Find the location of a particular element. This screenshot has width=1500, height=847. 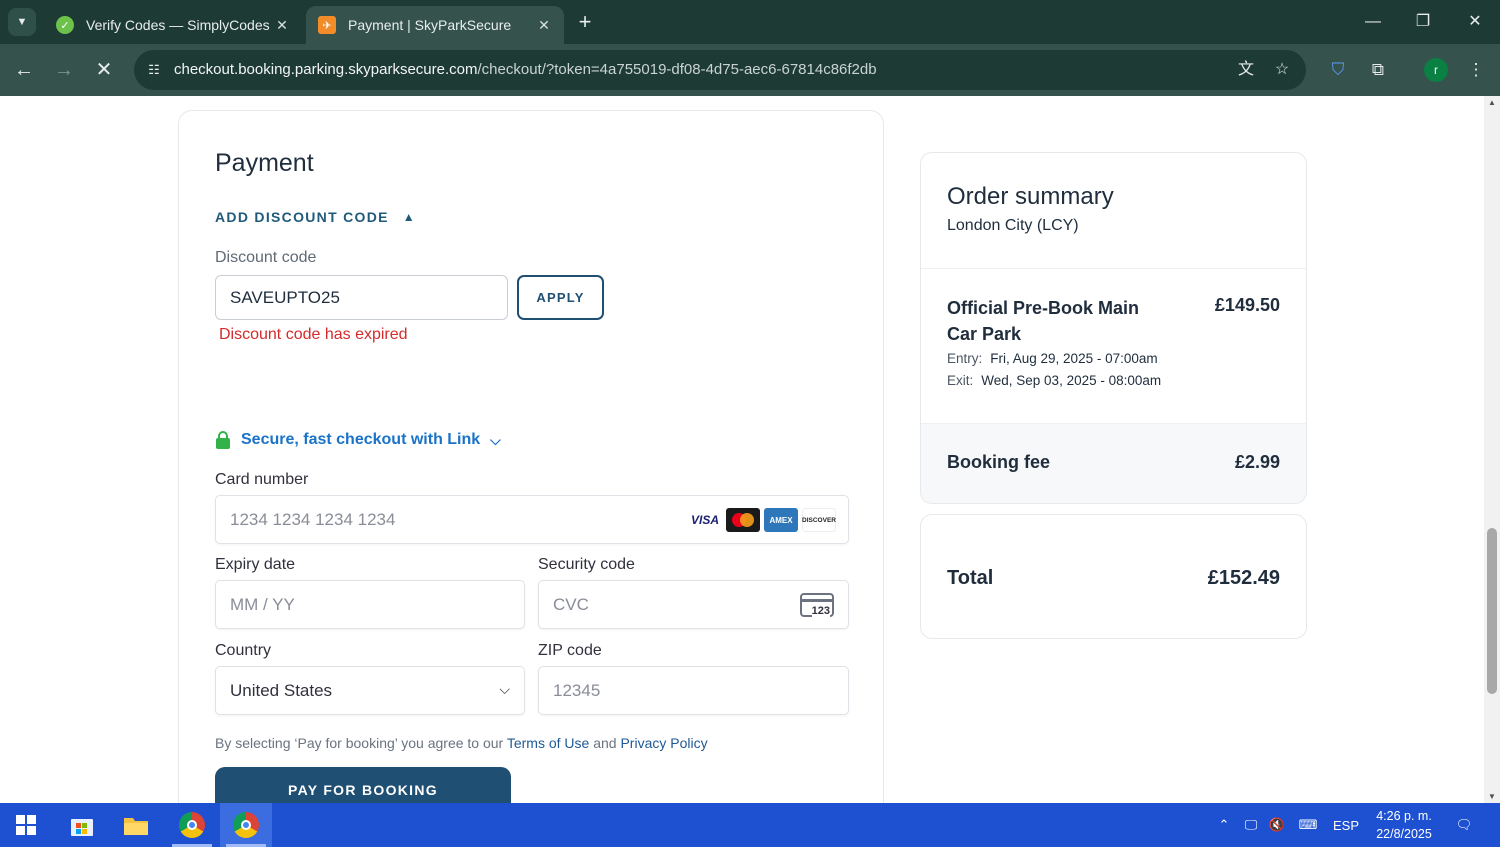

item-name: Official Pre-Book Main Car Park is located at coordinates (1043, 321).